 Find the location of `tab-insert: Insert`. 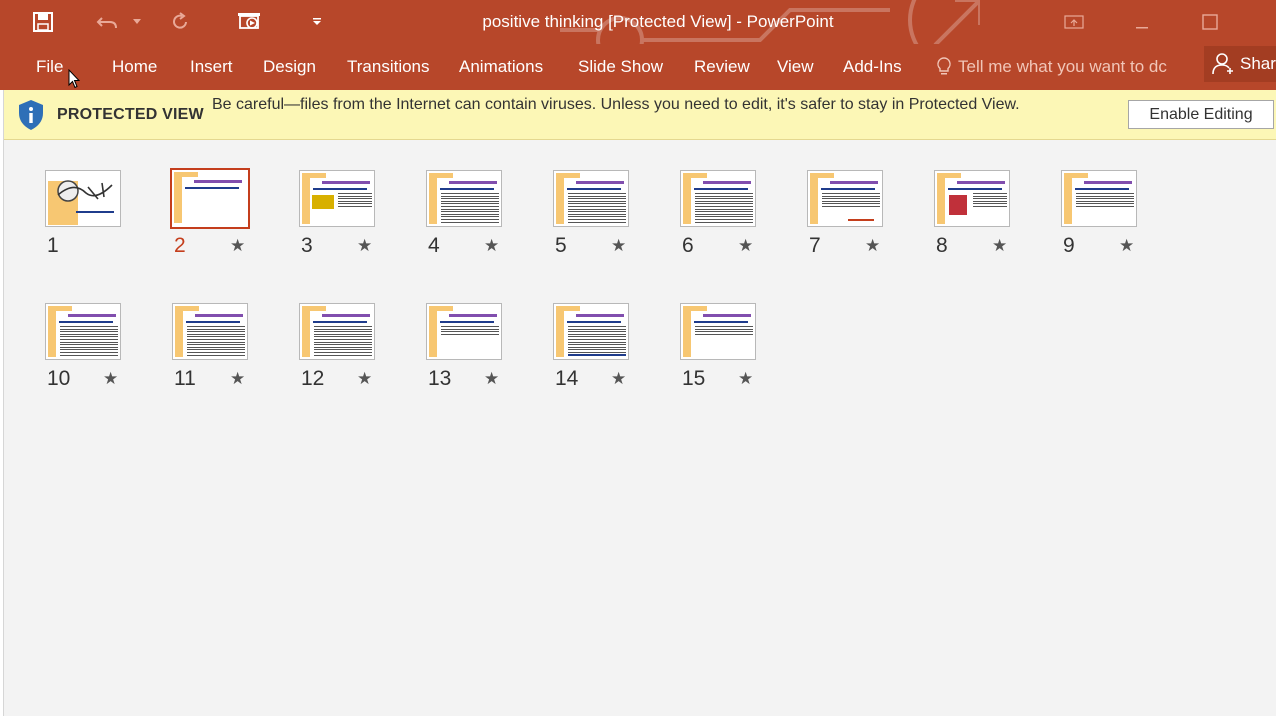

tab-insert: Insert is located at coordinates (211, 67).